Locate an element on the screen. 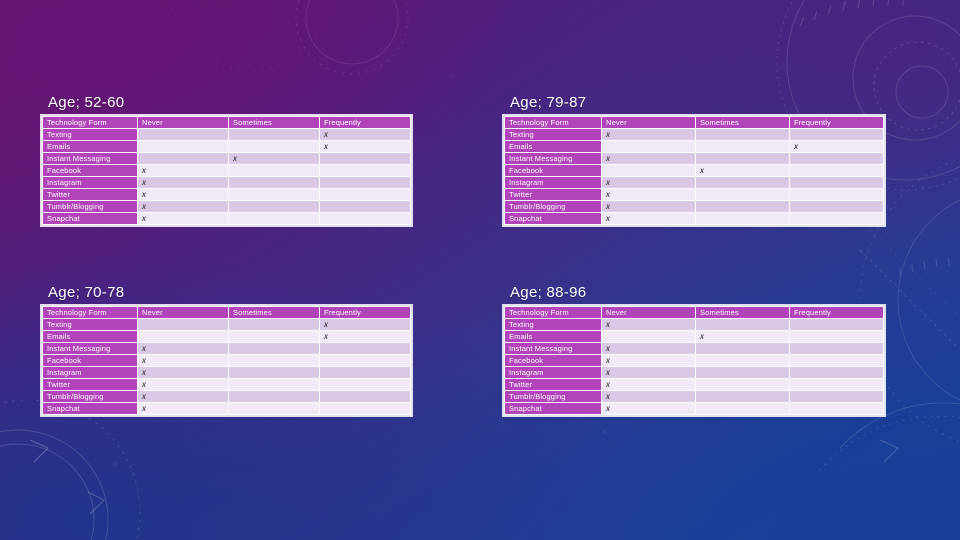  table-title: Age; 52-60 is located at coordinates (86, 102).